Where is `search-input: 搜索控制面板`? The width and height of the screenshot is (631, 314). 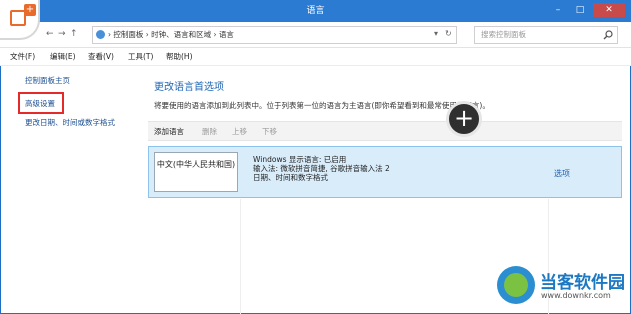
search-input: 搜索控制面板 is located at coordinates (546, 35).